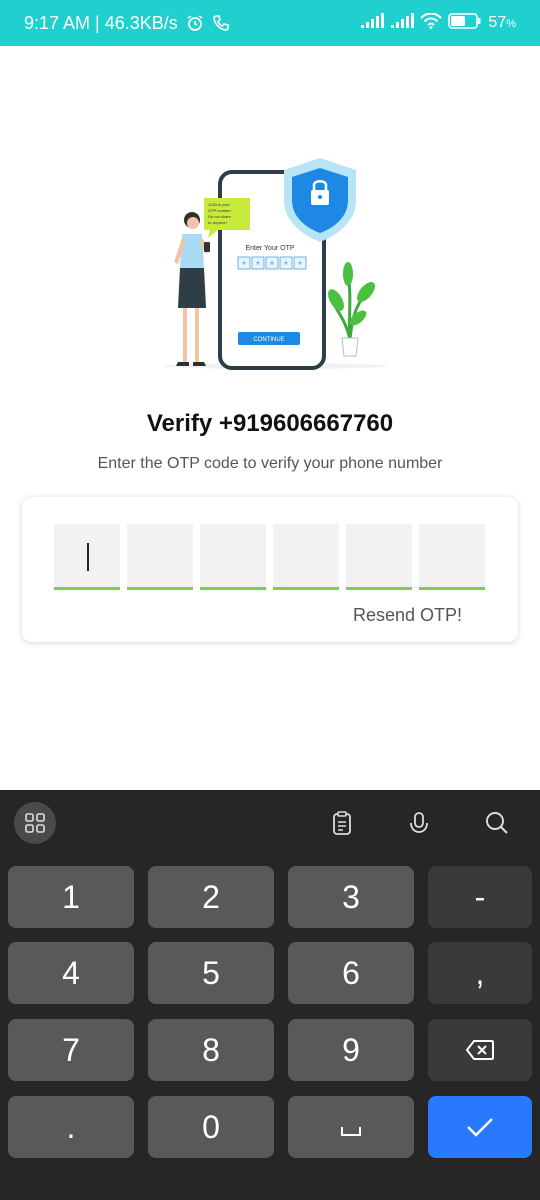 This screenshot has width=540, height=1200. What do you see at coordinates (480, 897) in the screenshot?
I see `key-minus: -` at bounding box center [480, 897].